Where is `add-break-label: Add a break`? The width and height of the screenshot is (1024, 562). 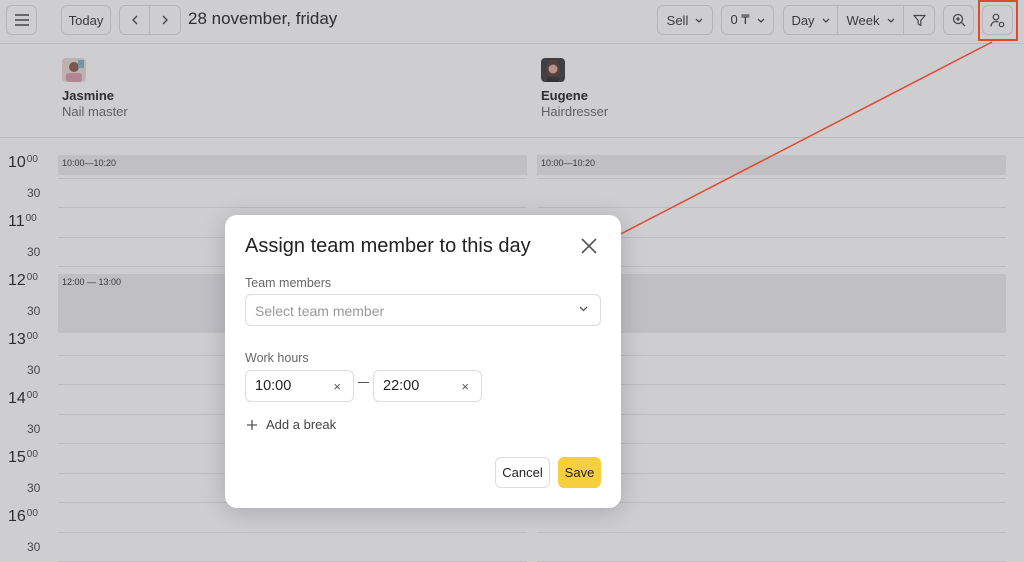 add-break-label: Add a break is located at coordinates (301, 424).